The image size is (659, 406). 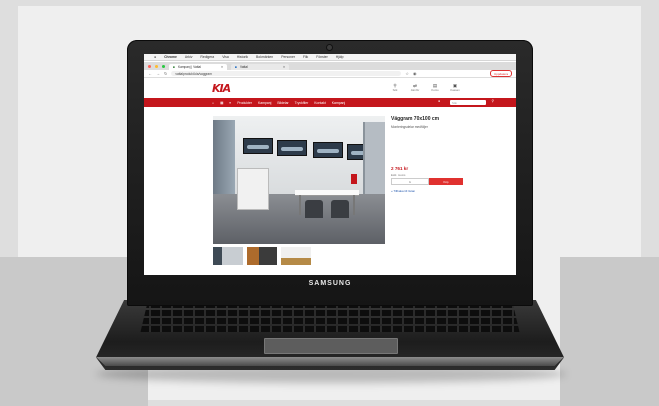 I want to click on site-search-input: Sök, so click(x=468, y=102).